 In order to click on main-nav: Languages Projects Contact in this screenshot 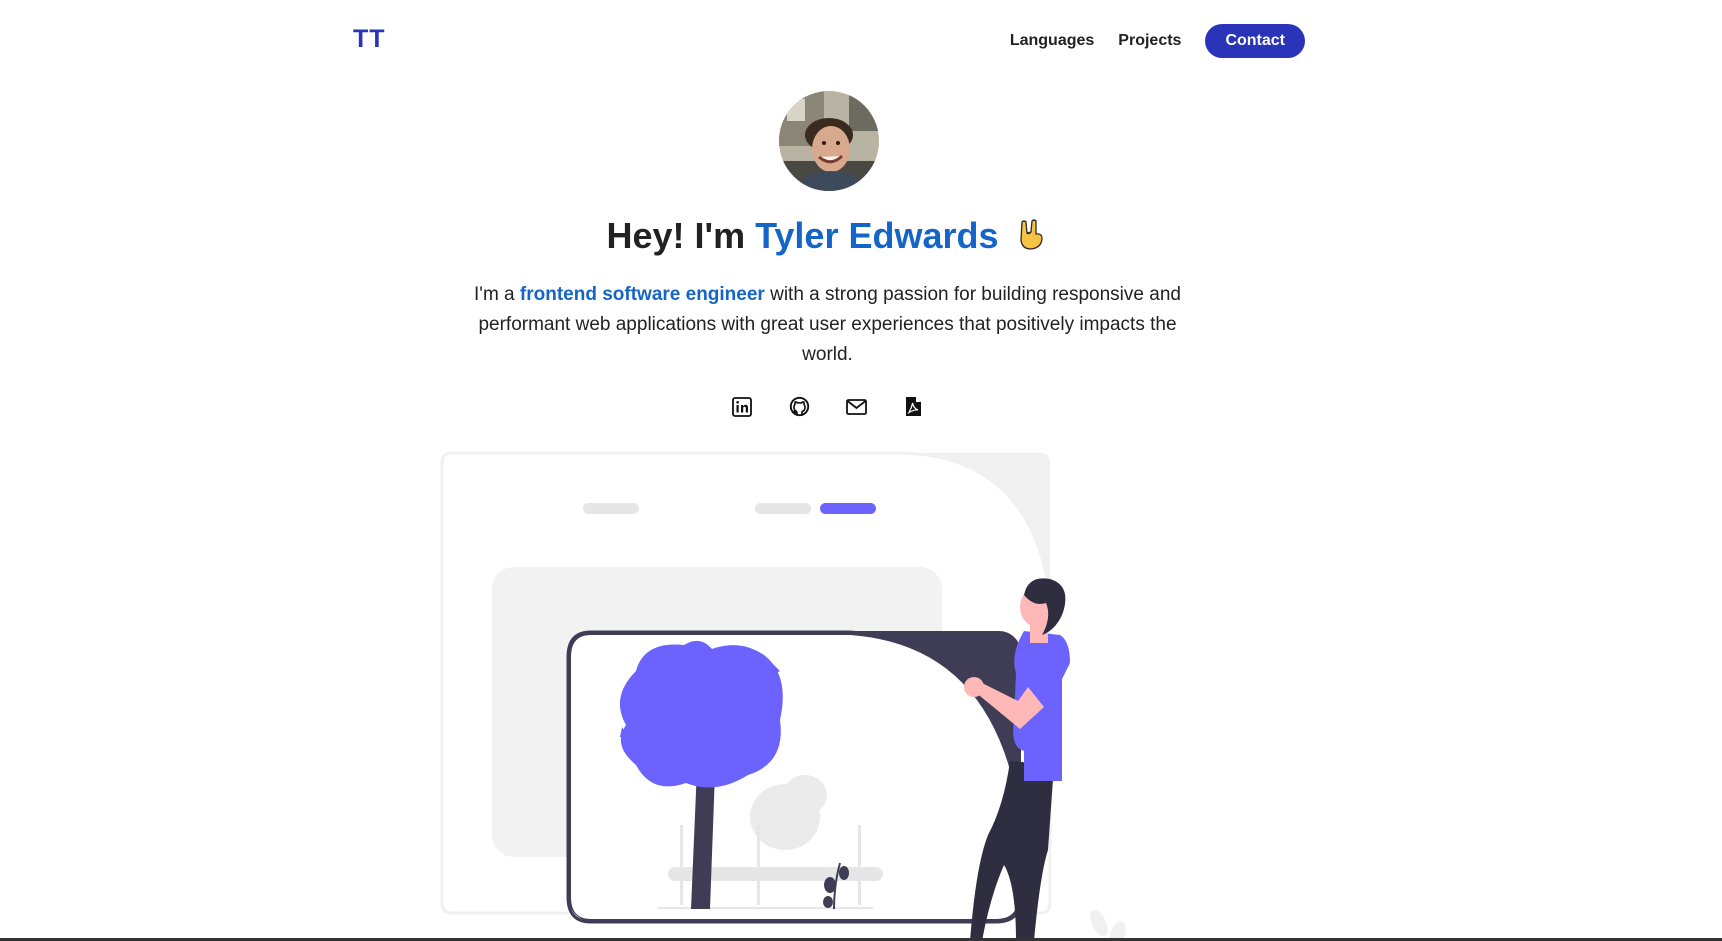, I will do `click(1157, 41)`.